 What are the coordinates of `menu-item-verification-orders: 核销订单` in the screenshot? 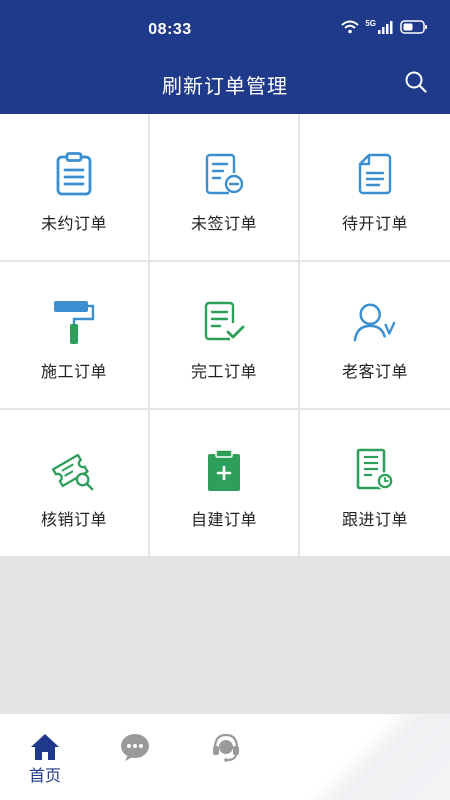 It's located at (75, 484).